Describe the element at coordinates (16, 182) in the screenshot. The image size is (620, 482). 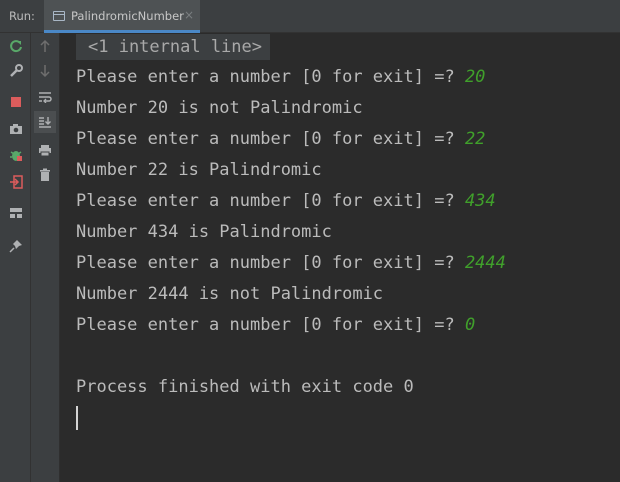
I see `exit-icon` at that location.